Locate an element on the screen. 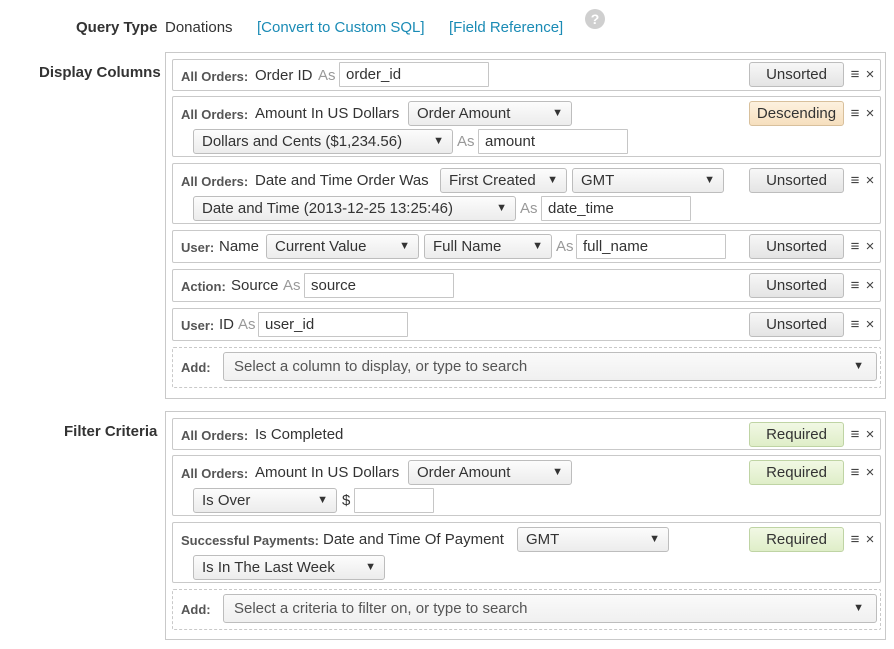 The image size is (894, 649). display-columns-label: Display Columns is located at coordinates (100, 72).